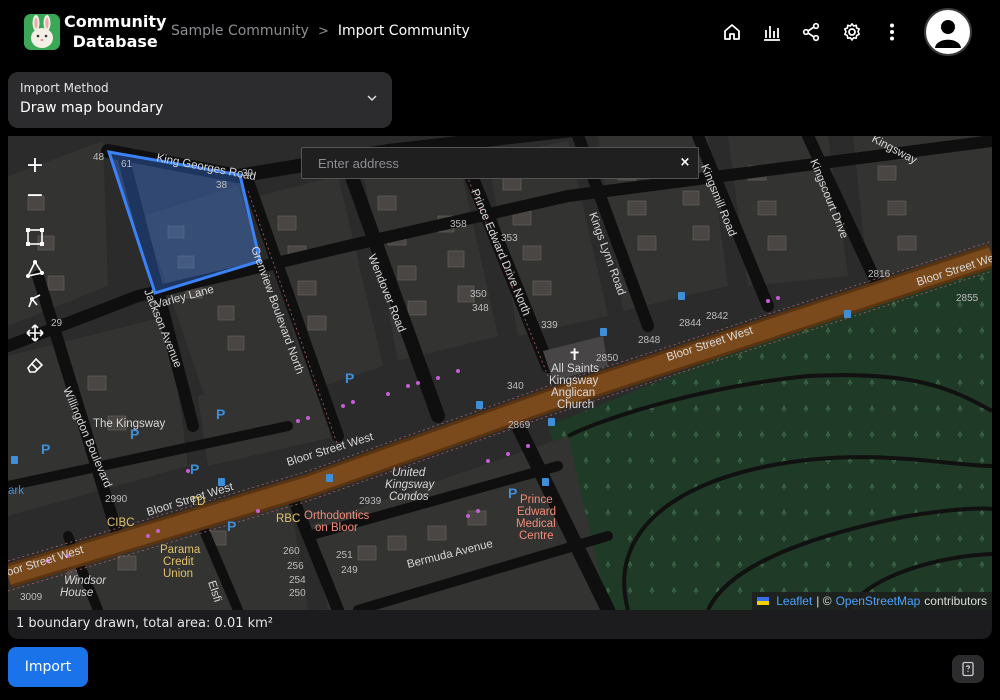  I want to click on erase-icon, so click(35, 365).